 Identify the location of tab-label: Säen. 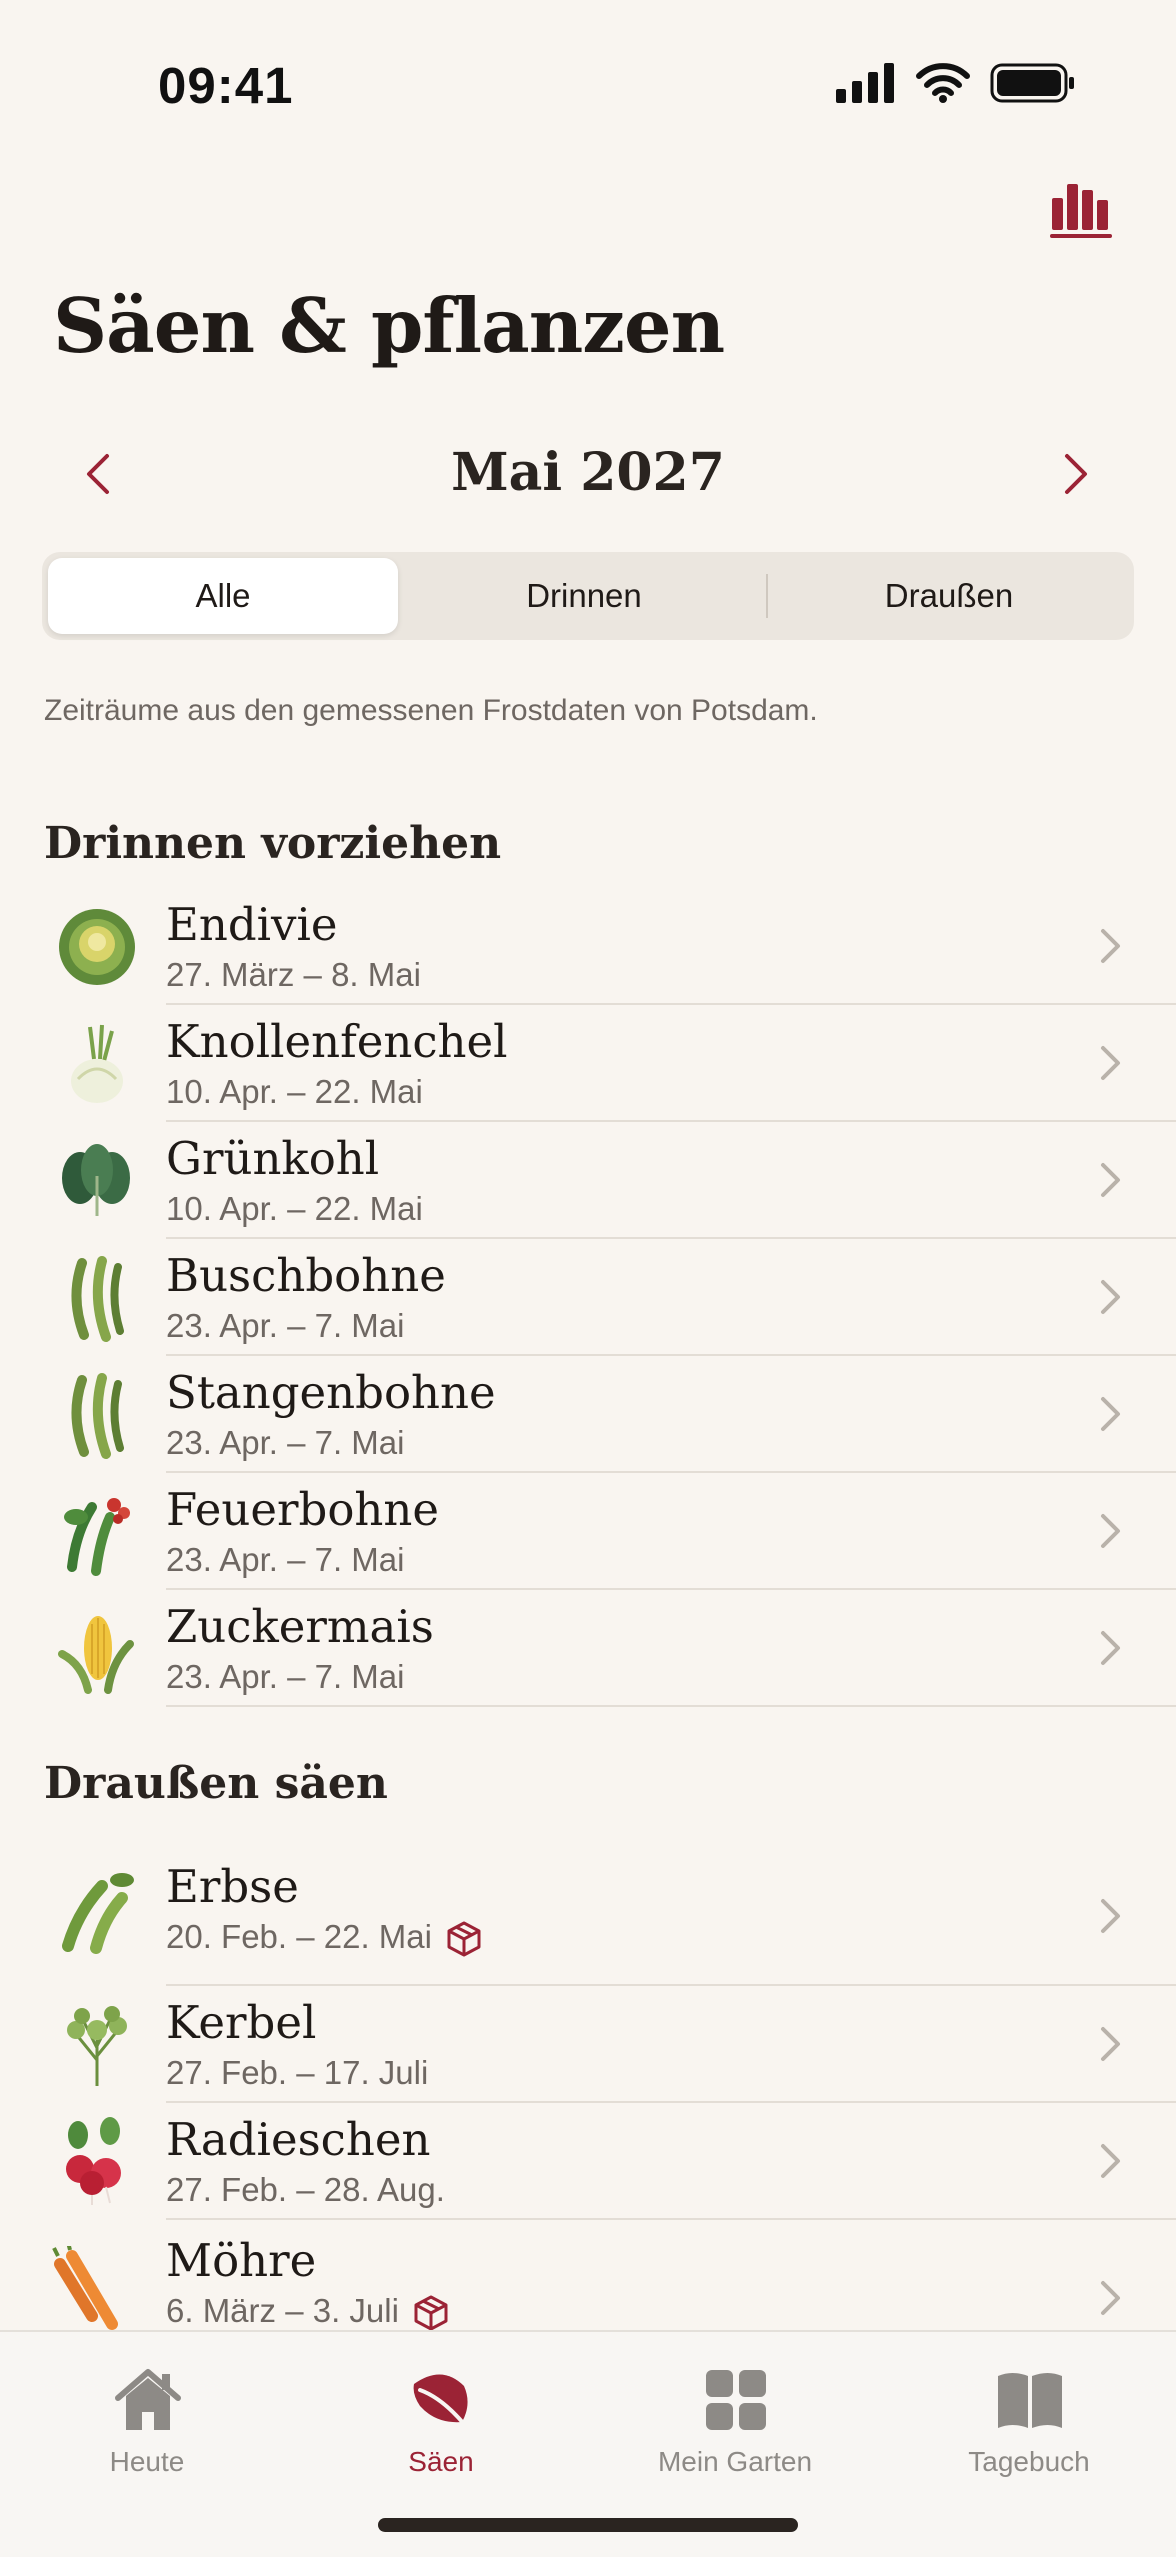
(441, 2461).